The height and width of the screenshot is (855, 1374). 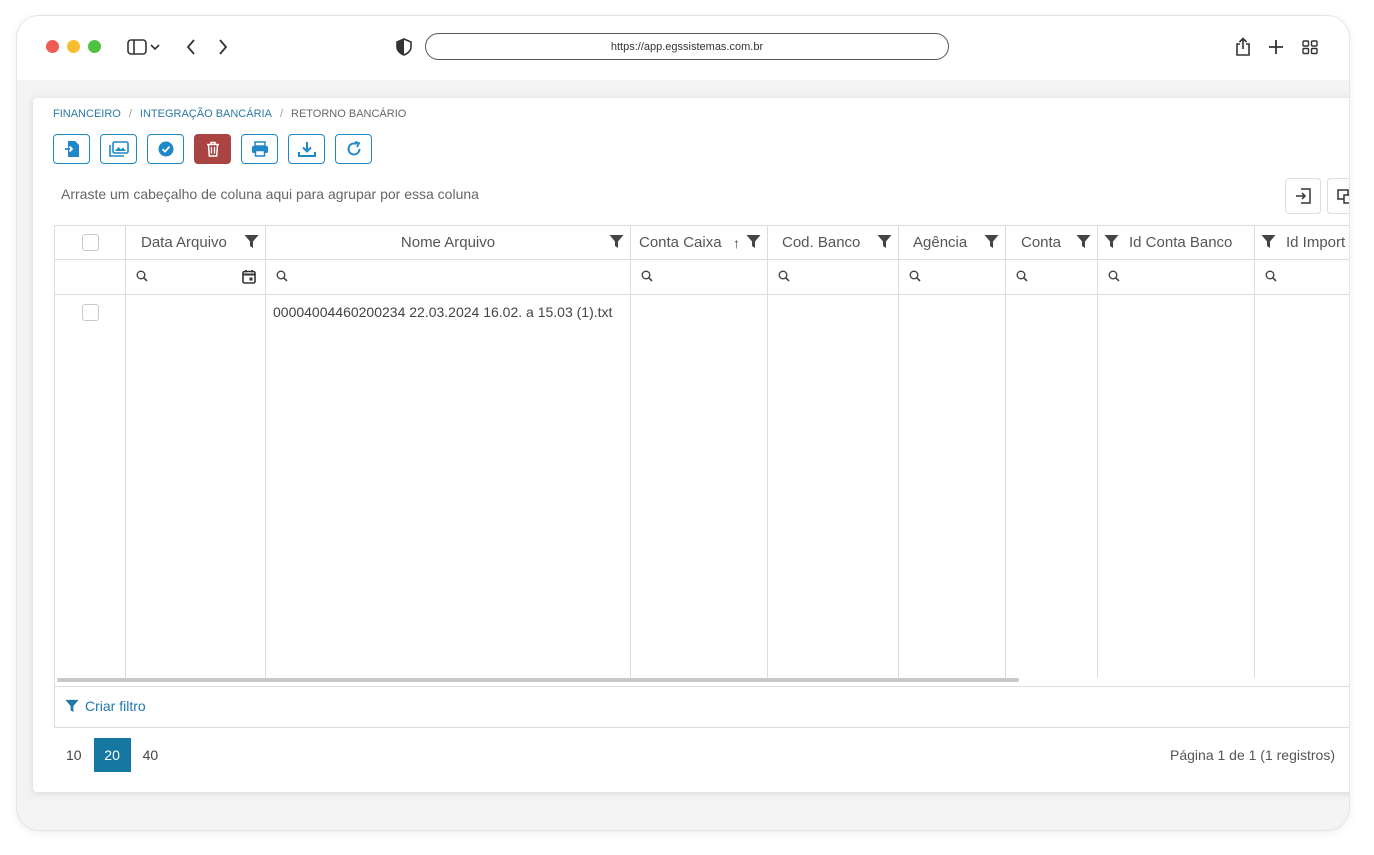 I want to click on filter-agencia, so click(x=952, y=277).